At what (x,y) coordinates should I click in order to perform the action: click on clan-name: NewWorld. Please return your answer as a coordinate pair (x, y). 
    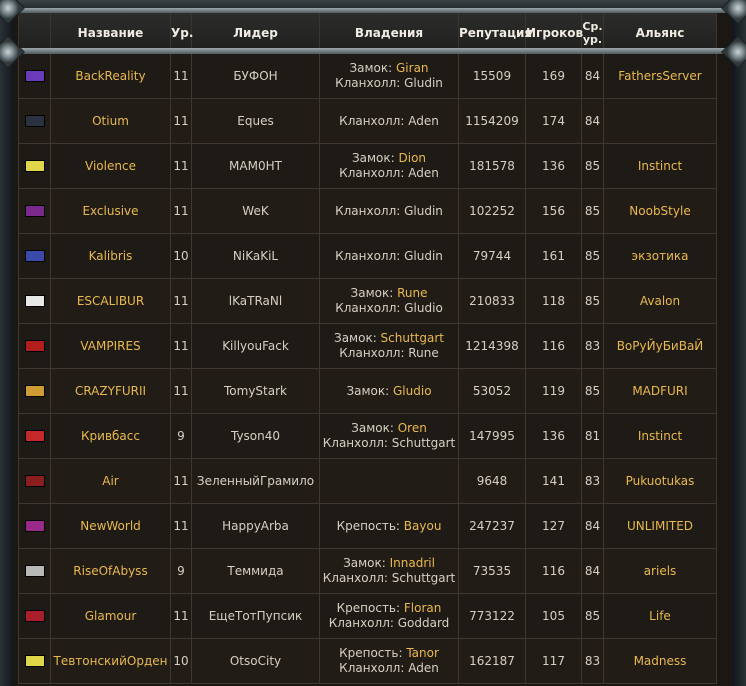
    Looking at the image, I should click on (110, 526).